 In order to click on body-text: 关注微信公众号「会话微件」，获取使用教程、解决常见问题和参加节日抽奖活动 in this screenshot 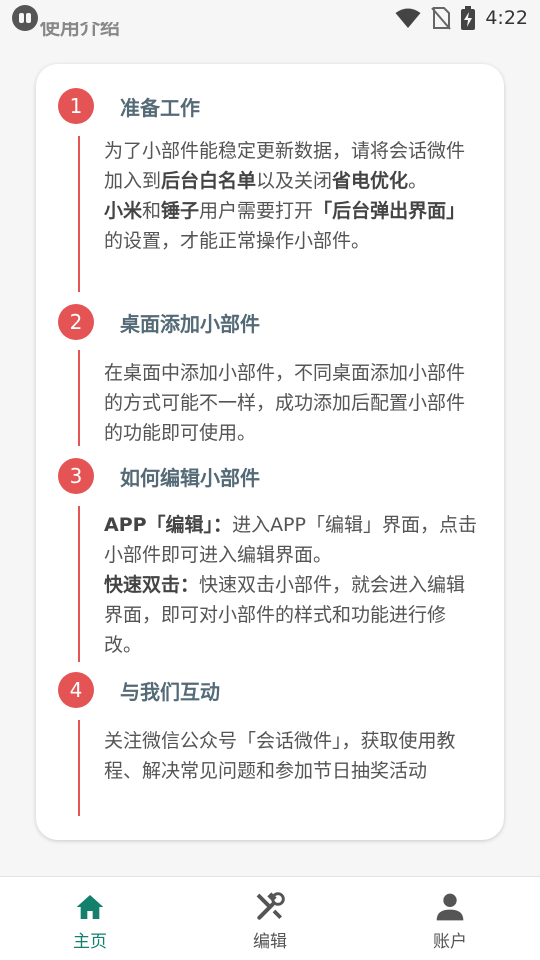, I will do `click(280, 756)`.